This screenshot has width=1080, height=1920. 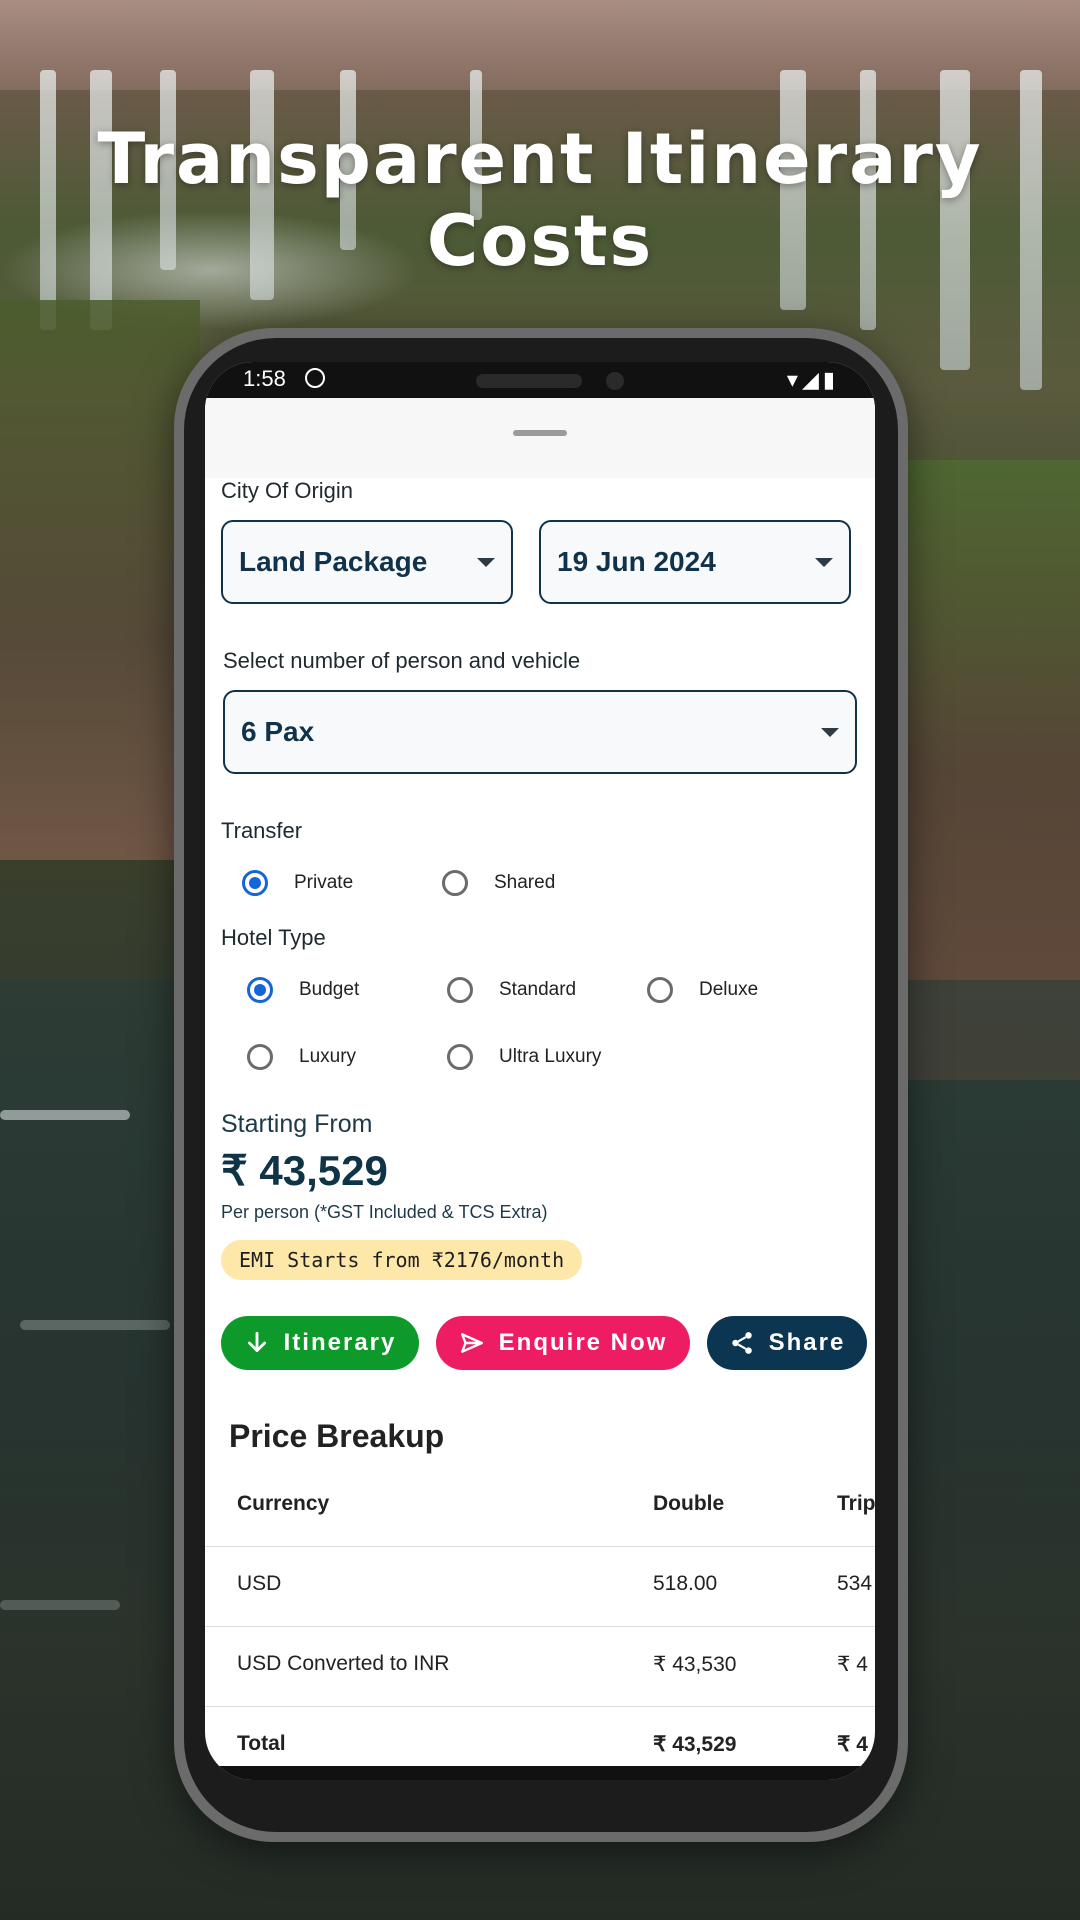 What do you see at coordinates (343, 1663) in the screenshot?
I see `cell-currency: USD Converted to INR` at bounding box center [343, 1663].